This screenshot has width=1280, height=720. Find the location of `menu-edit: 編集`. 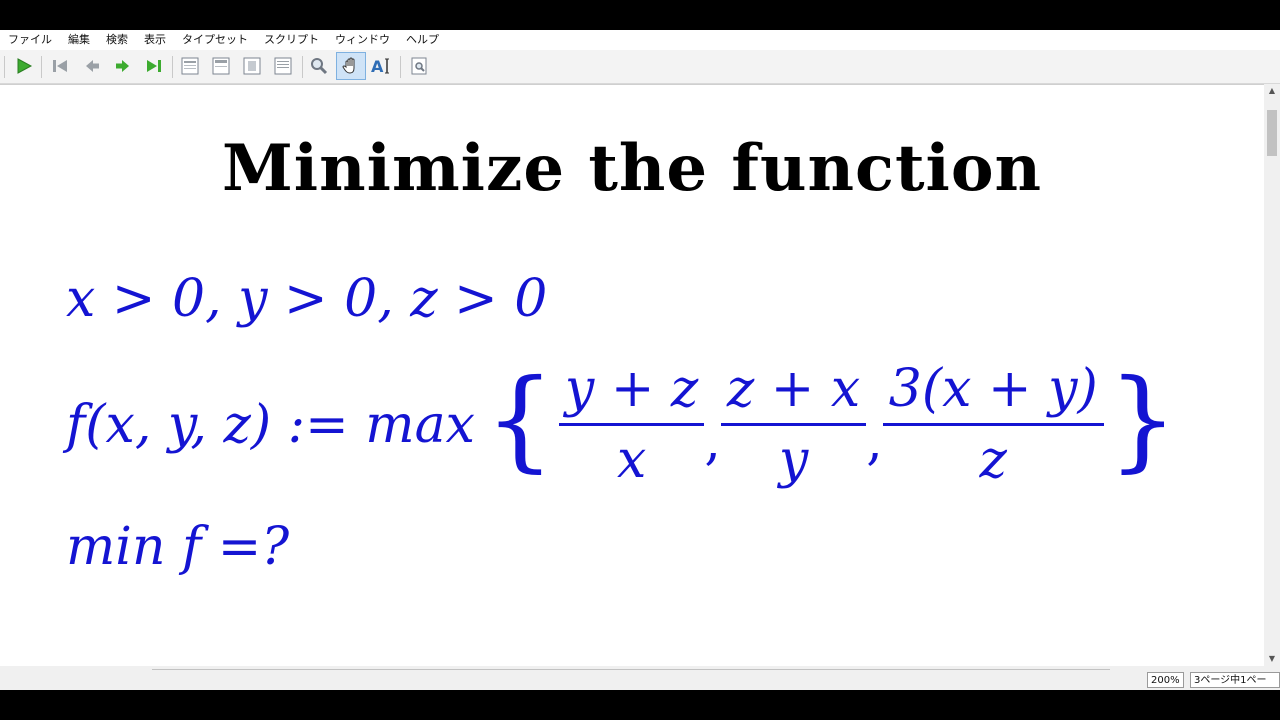

menu-edit: 編集 is located at coordinates (79, 40).